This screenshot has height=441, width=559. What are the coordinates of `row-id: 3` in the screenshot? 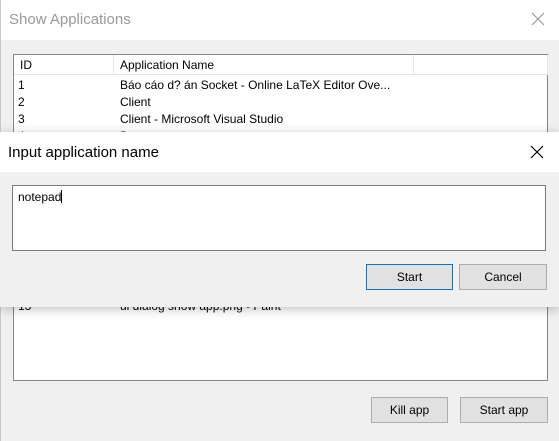 It's located at (21, 119).